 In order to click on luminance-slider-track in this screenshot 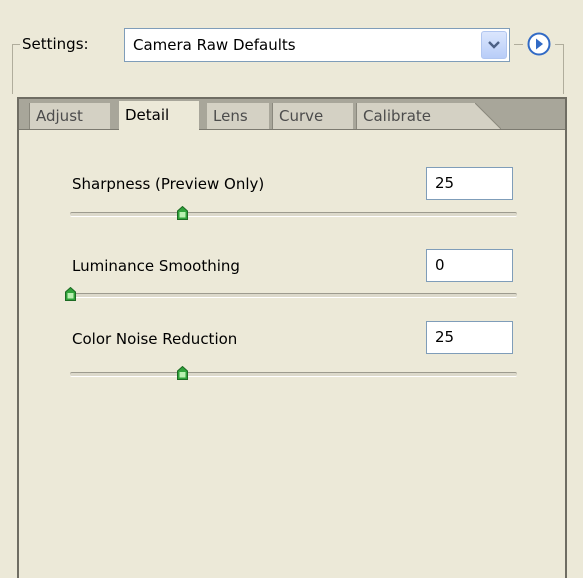, I will do `click(293, 295)`.